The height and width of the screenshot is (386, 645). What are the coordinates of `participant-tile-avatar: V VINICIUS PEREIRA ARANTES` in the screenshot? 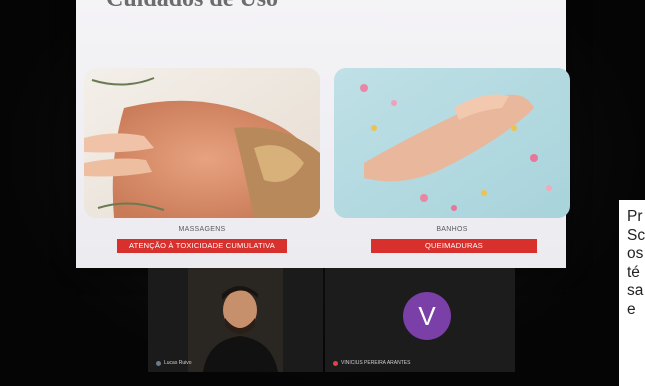 It's located at (420, 320).